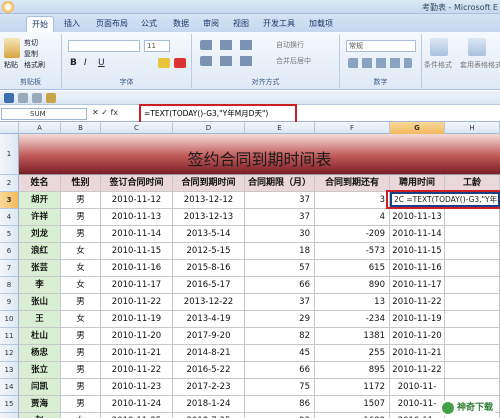  Describe the element at coordinates (477, 47) in the screenshot. I see `format-table-icon` at that location.